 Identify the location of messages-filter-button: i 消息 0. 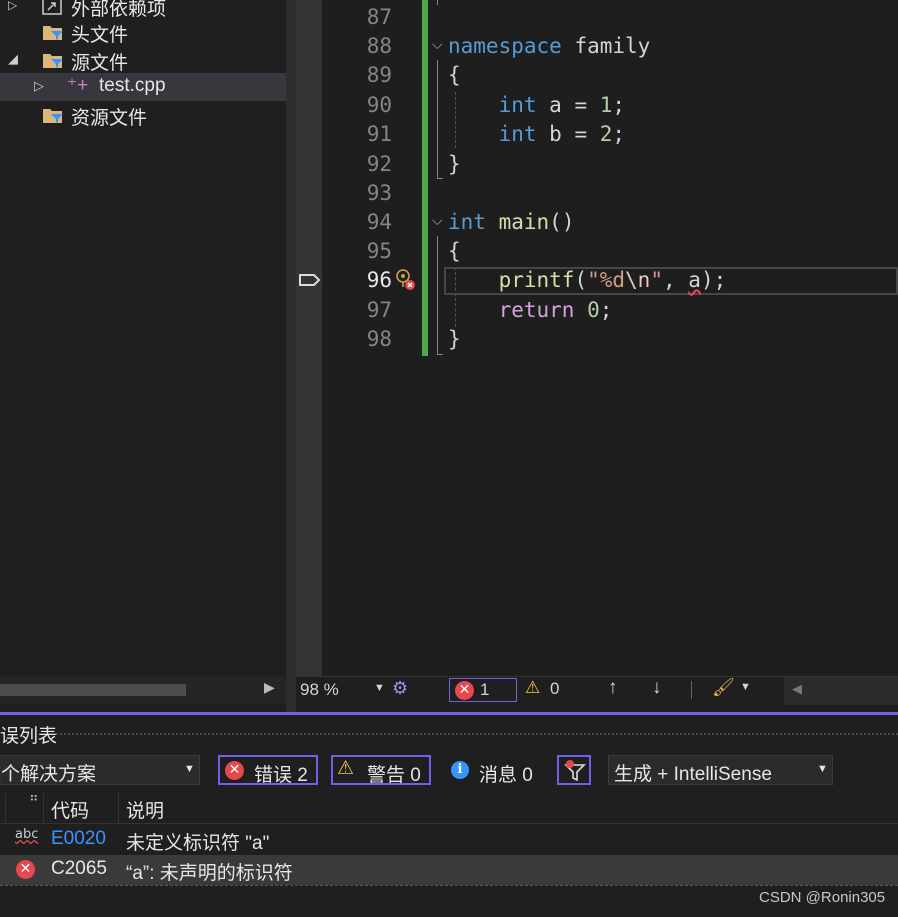
(490, 770).